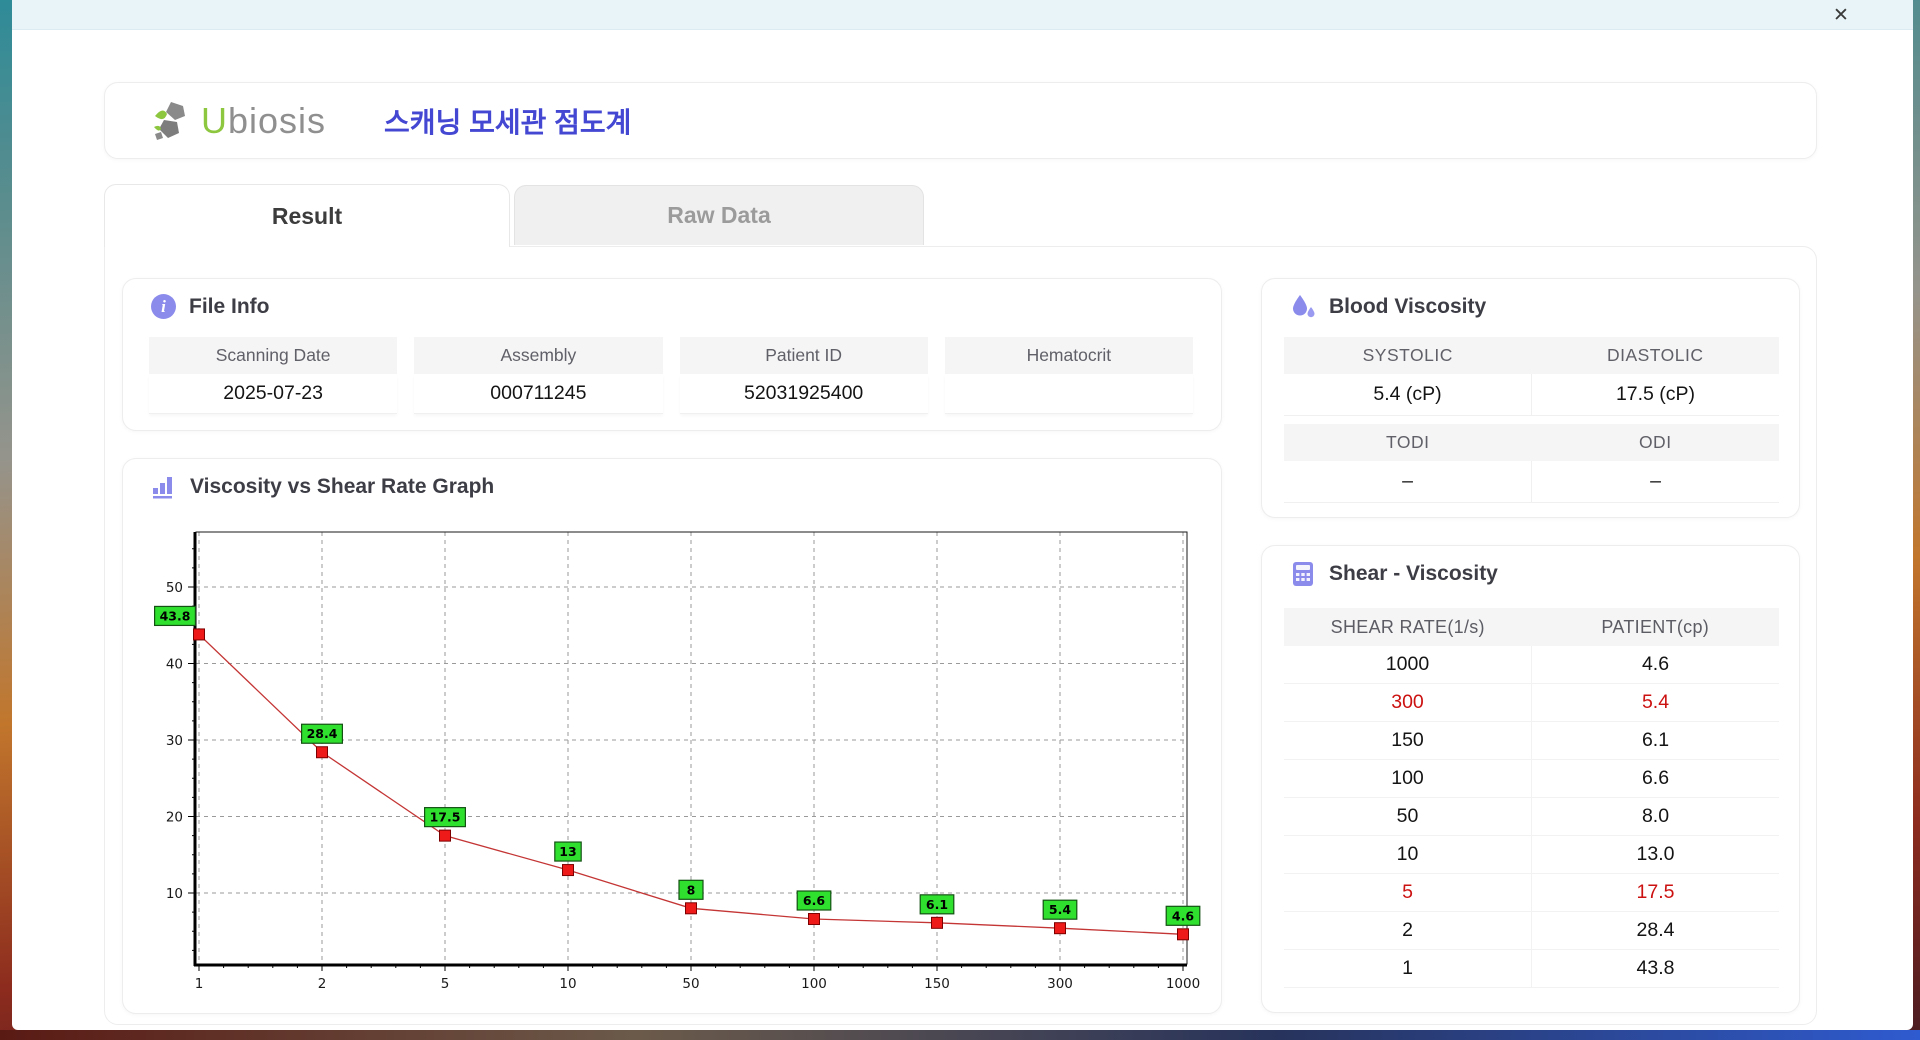  Describe the element at coordinates (1408, 778) in the screenshot. I see `shear-rate-cell: 100` at that location.